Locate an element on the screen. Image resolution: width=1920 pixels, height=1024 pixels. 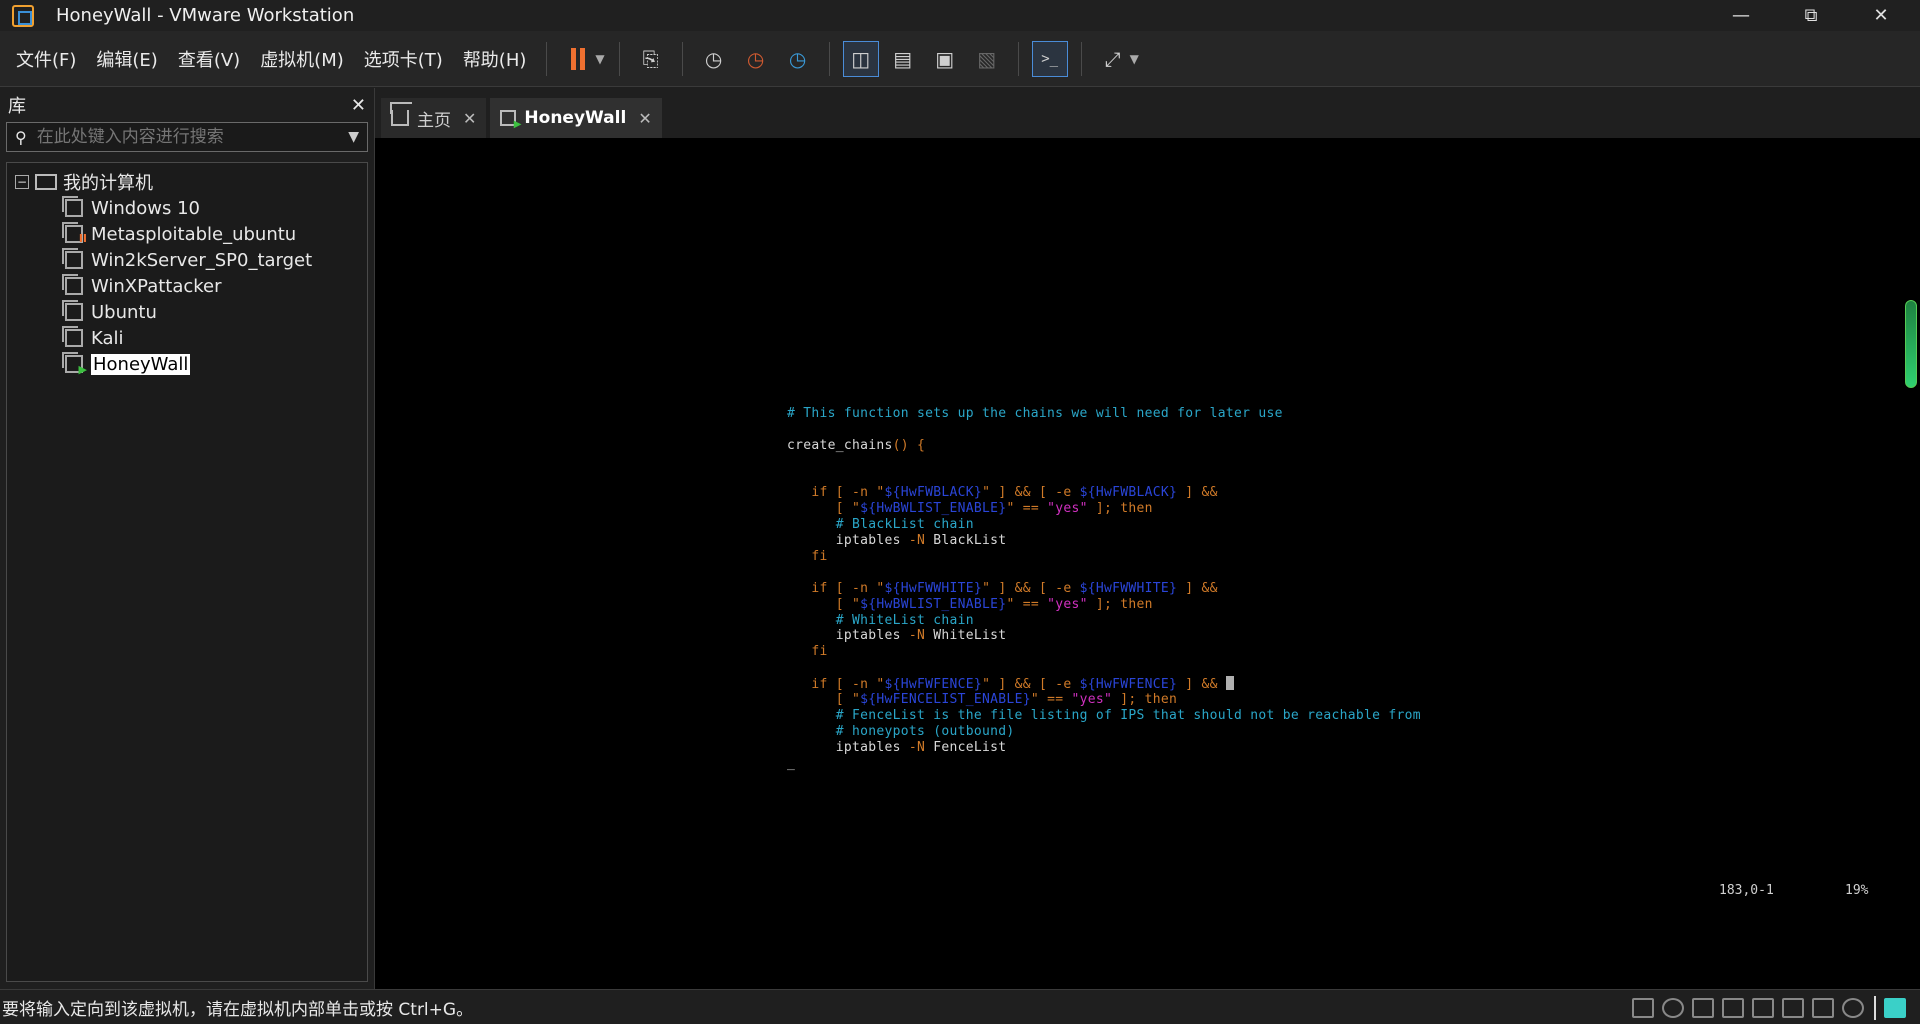
vm-label: Win2kServer_SP0_target is located at coordinates (202, 260).